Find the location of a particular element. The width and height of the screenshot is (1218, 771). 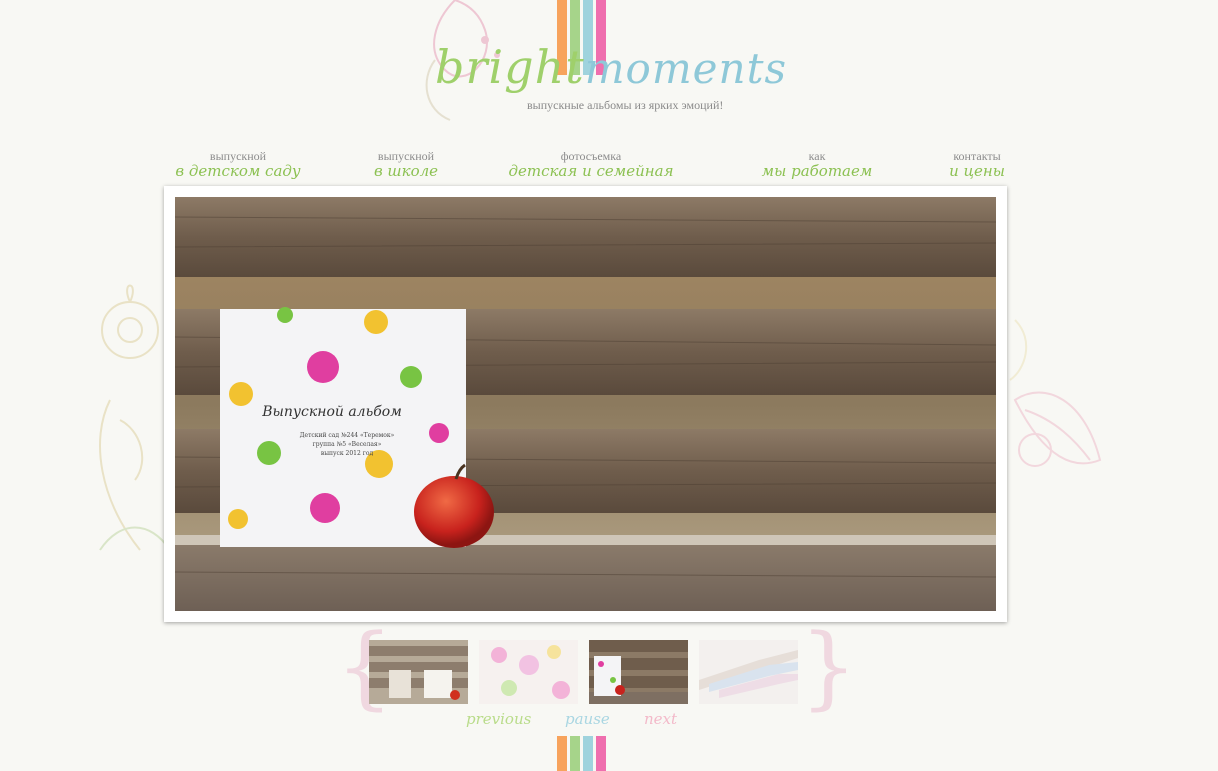

logo: brightmoments is located at coordinates (611, 67).